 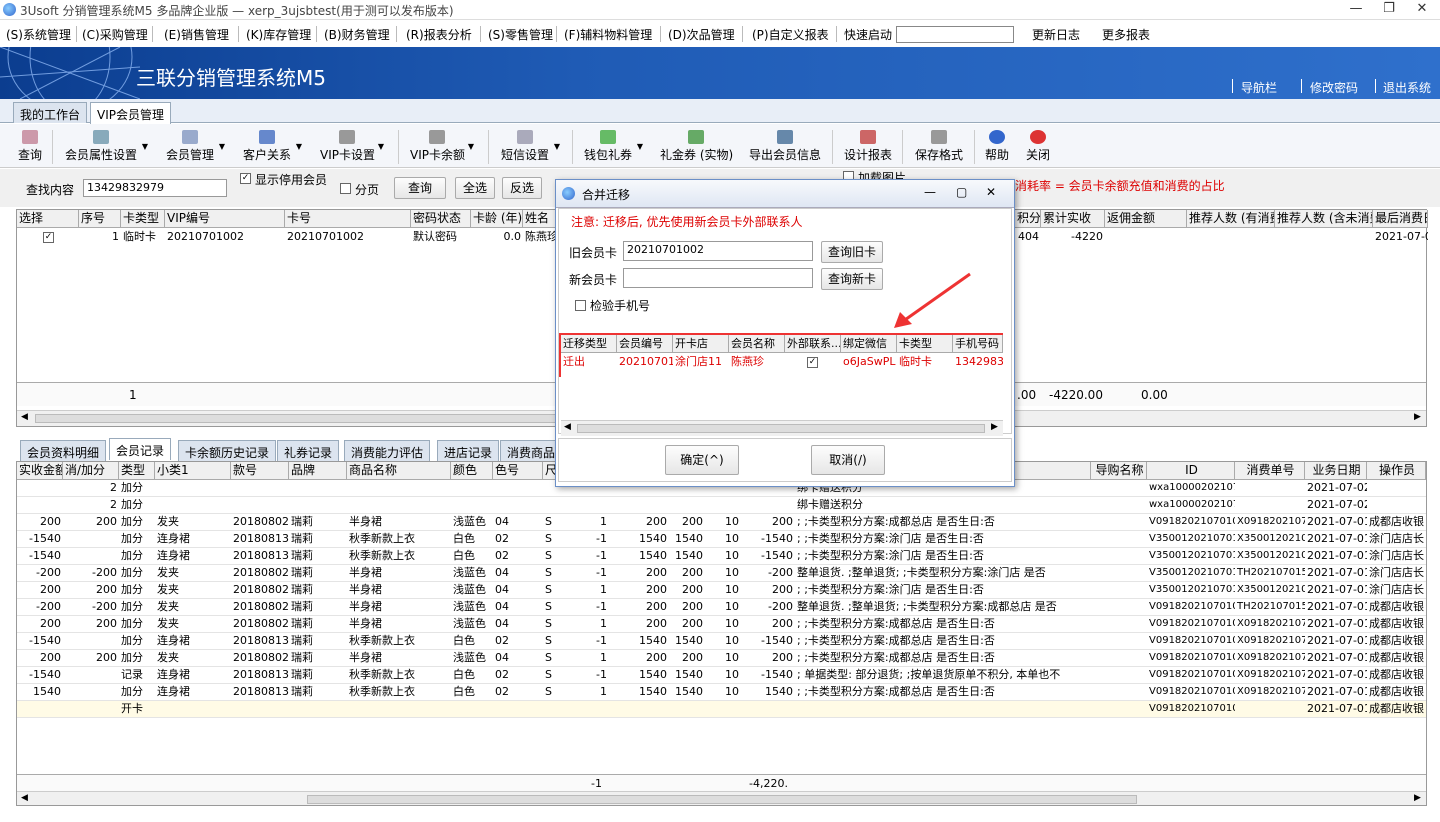 What do you see at coordinates (868, 146) in the screenshot?
I see `design-report-button: 设计报表` at bounding box center [868, 146].